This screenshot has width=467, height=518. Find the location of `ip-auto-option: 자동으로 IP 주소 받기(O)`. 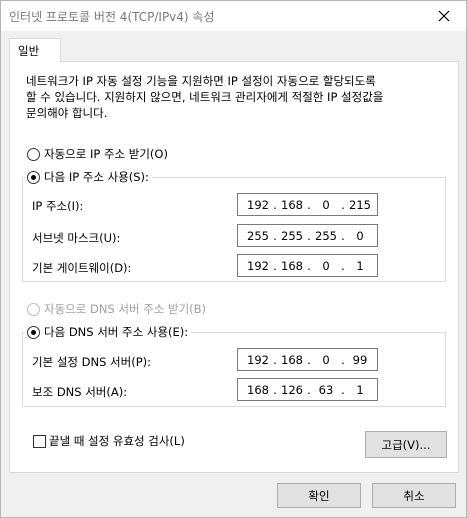

ip-auto-option: 자동으로 IP 주소 받기(O) is located at coordinates (97, 154).